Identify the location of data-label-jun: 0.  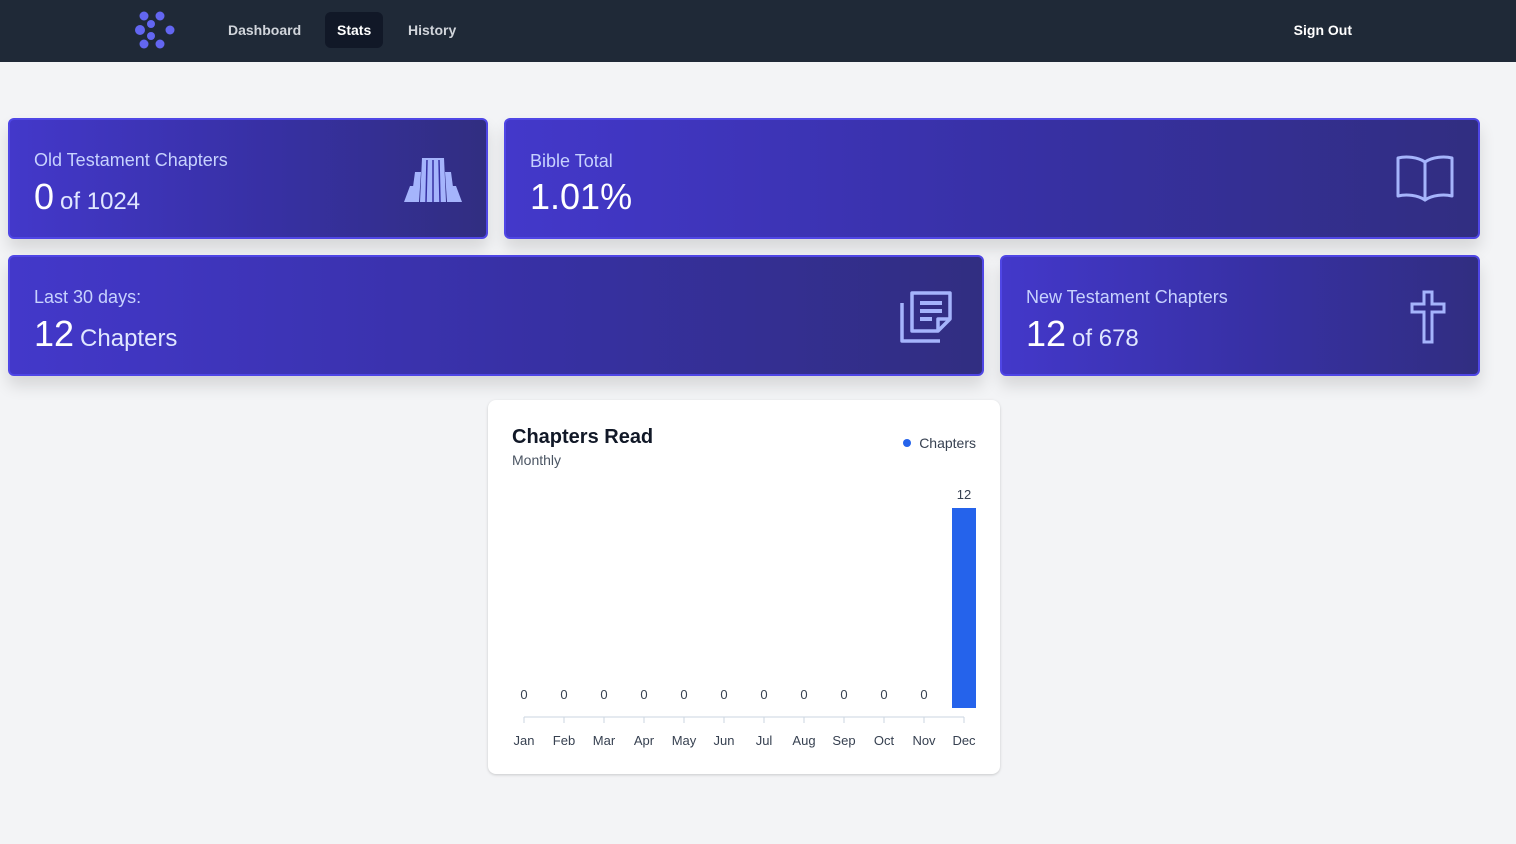
(723, 694).